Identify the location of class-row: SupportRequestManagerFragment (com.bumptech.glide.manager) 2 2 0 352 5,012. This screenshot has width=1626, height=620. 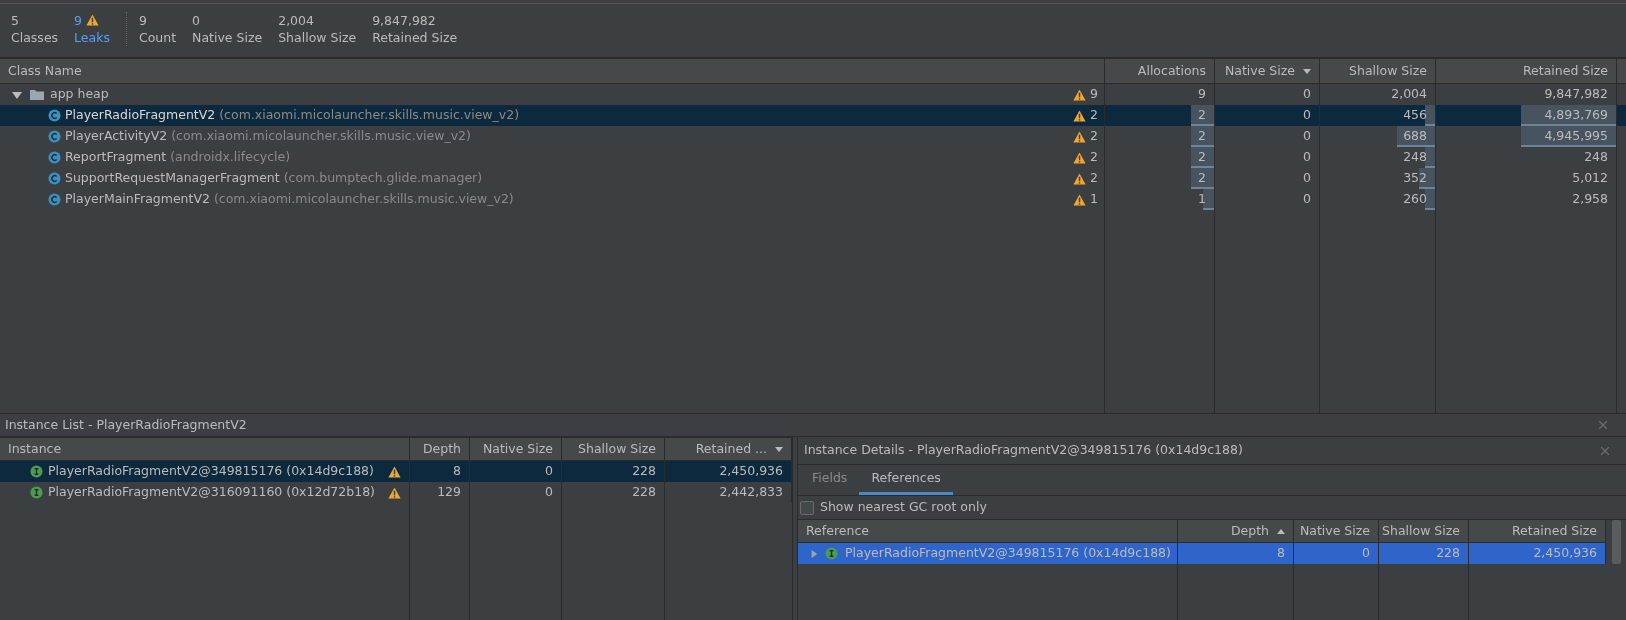
(813, 178).